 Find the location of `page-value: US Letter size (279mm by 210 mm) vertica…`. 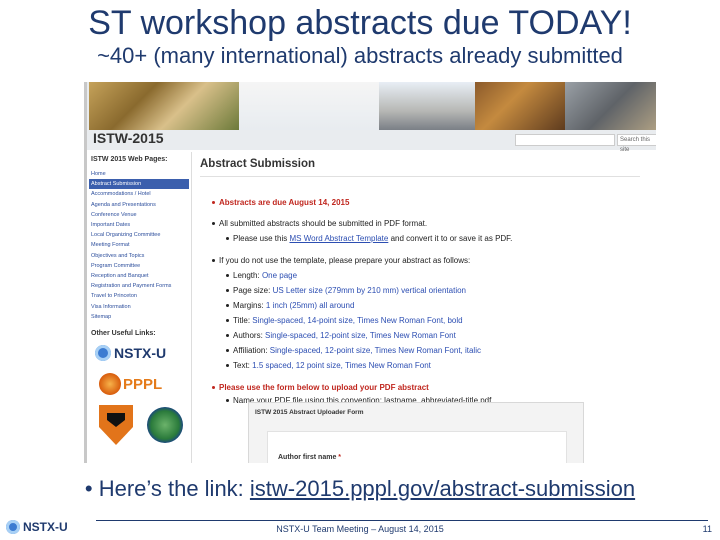

page-value: US Letter size (279mm by 210 mm) vertica… is located at coordinates (369, 290).